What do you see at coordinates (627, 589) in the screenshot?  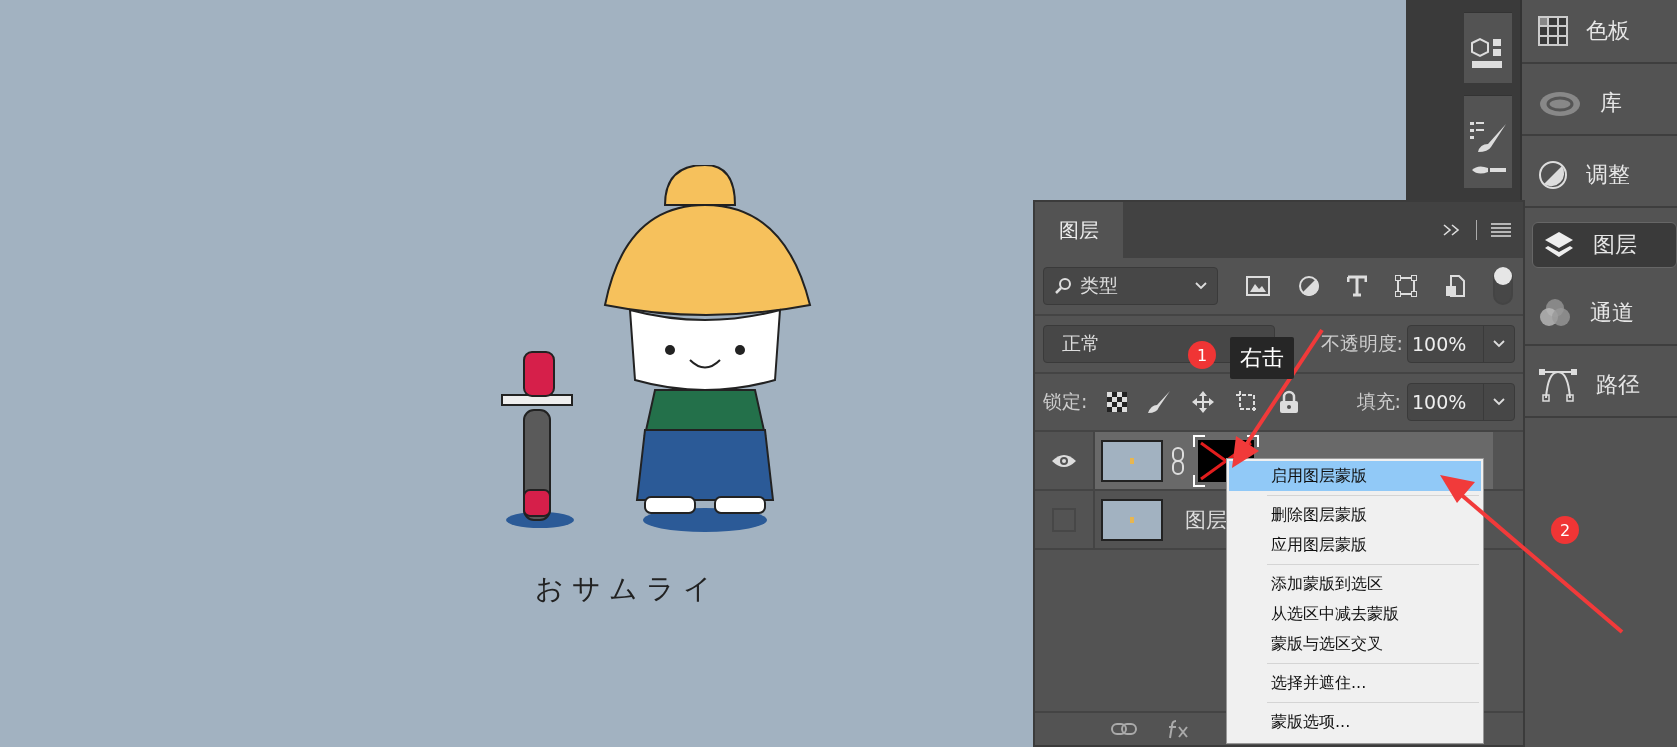 I see `caption-text: おサムライ` at bounding box center [627, 589].